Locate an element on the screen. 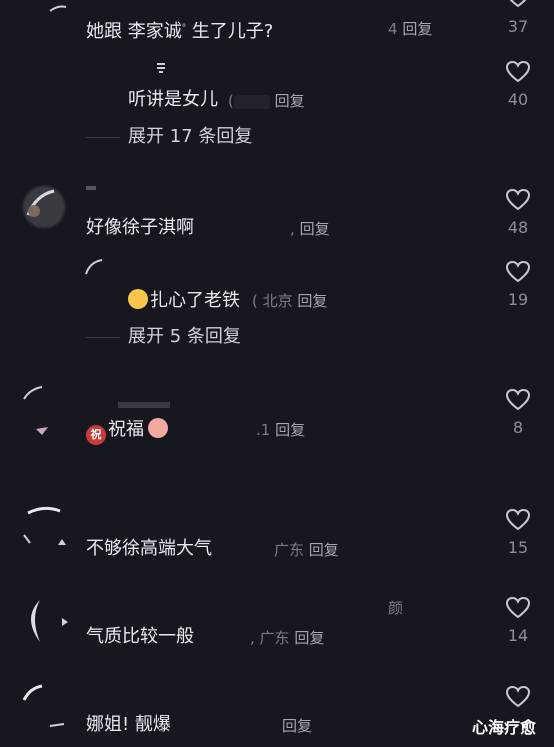 Image resolution: width=554 pixels, height=747 pixels. expand-replies-button: 展开 5 条回复 is located at coordinates (184, 337).